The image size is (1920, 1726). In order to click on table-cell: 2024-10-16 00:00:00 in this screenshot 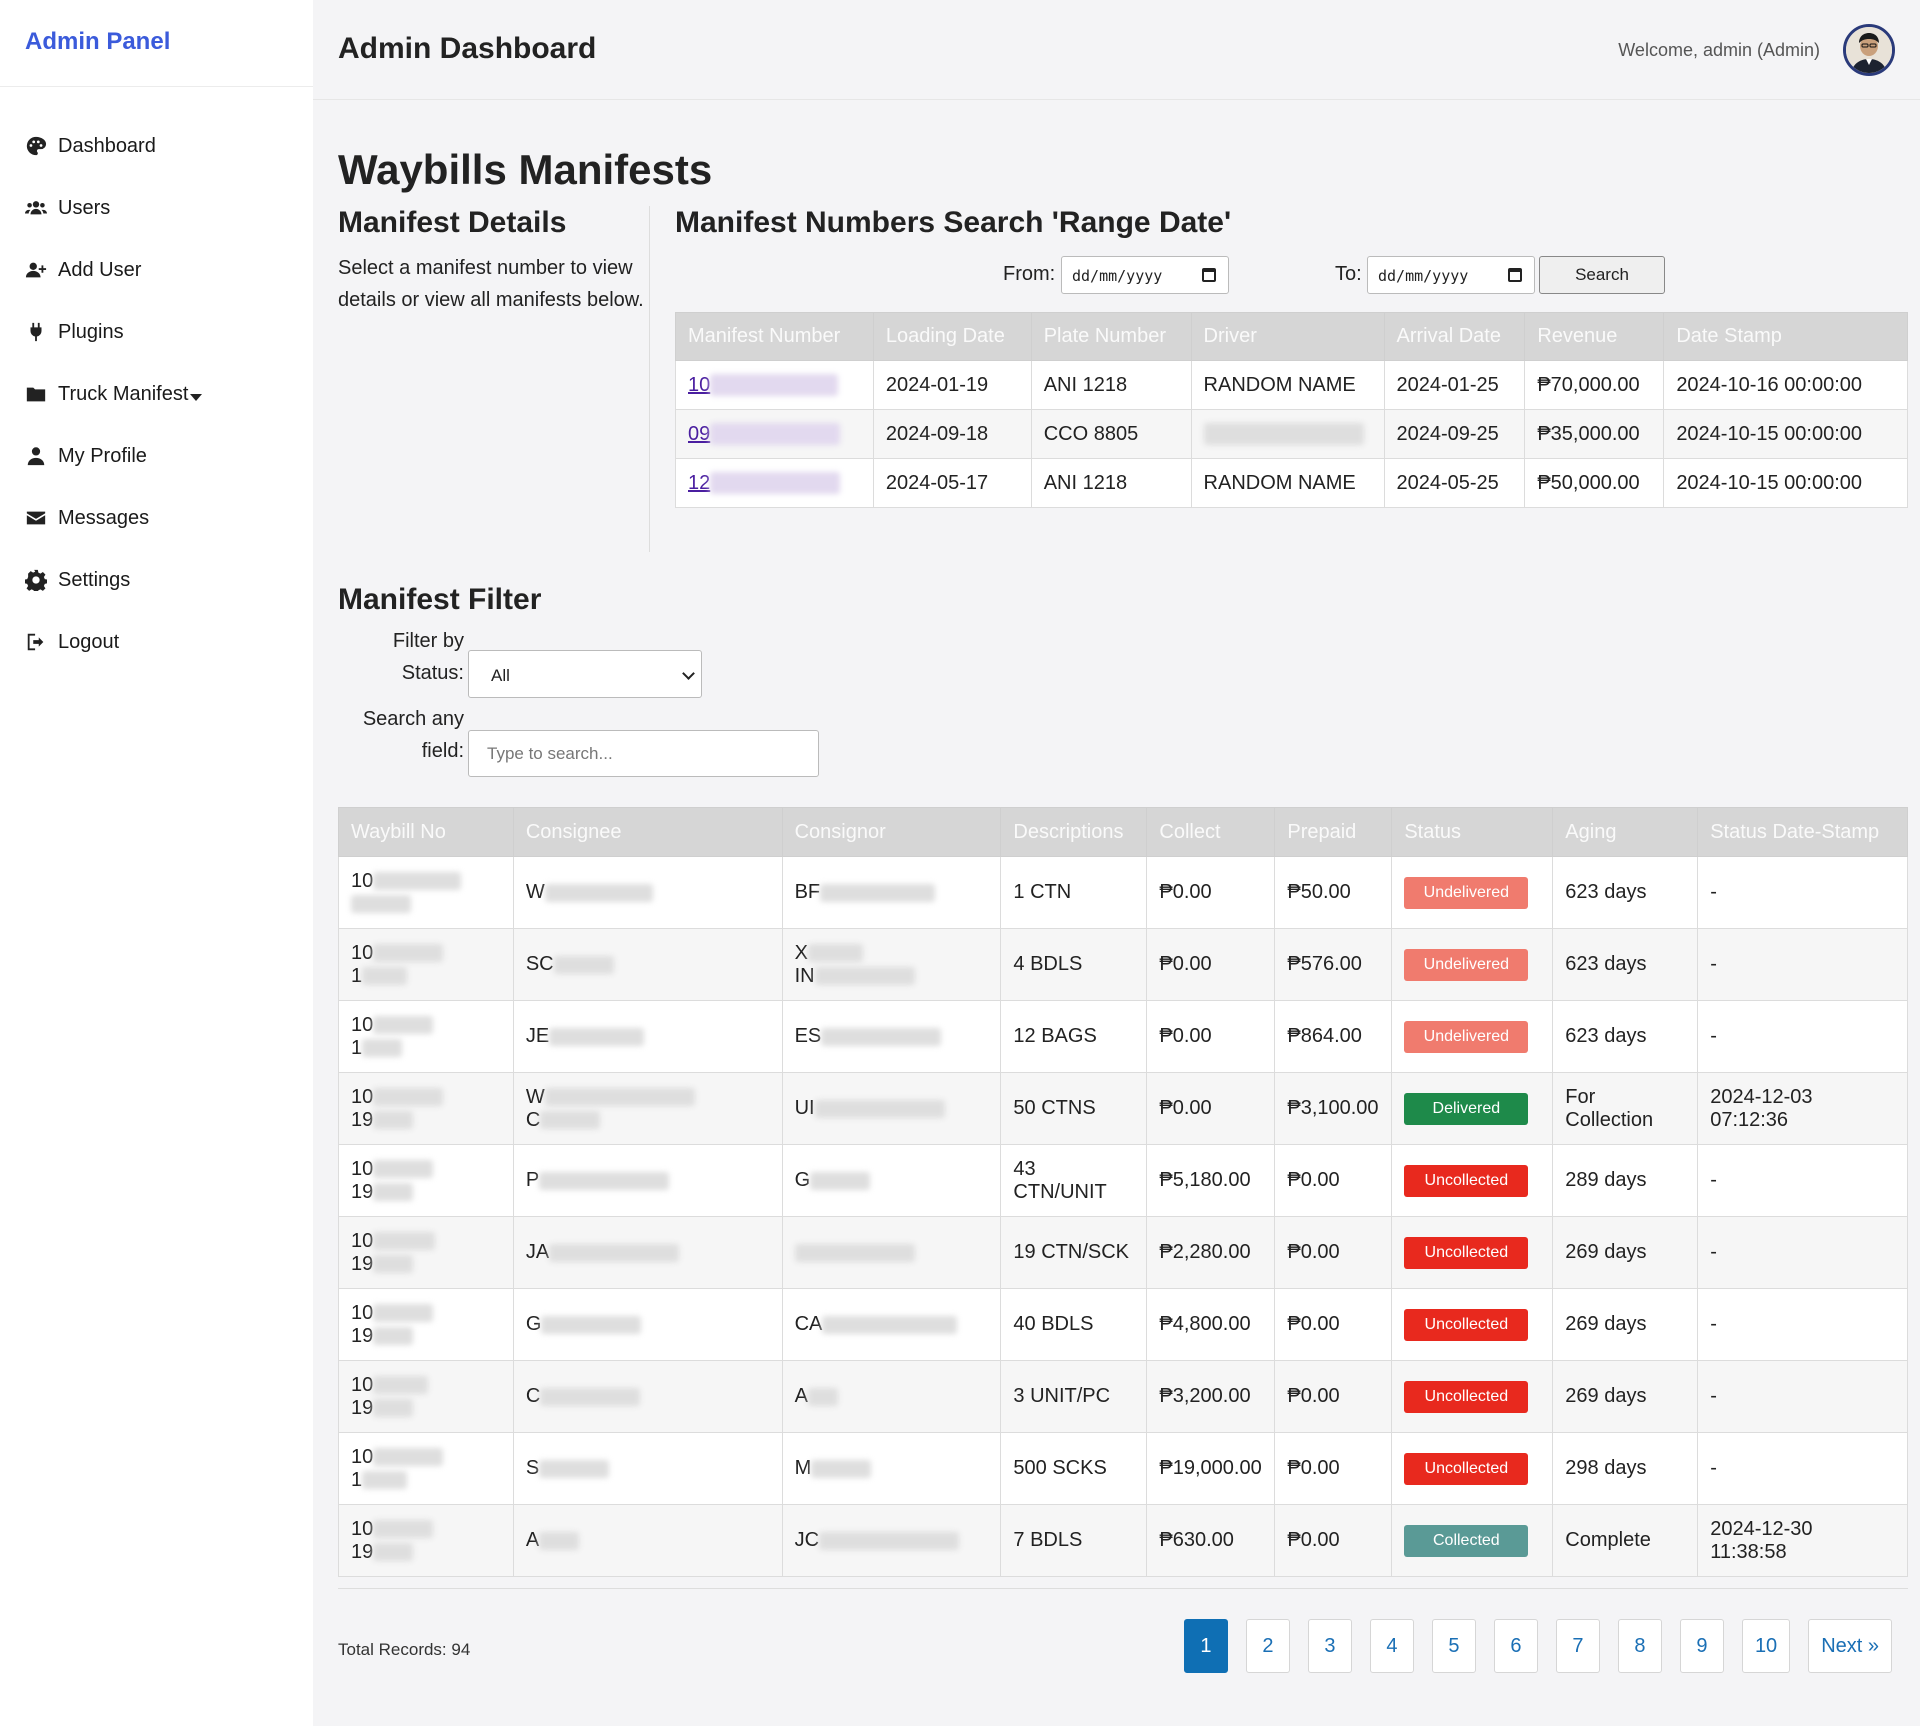, I will do `click(1785, 385)`.